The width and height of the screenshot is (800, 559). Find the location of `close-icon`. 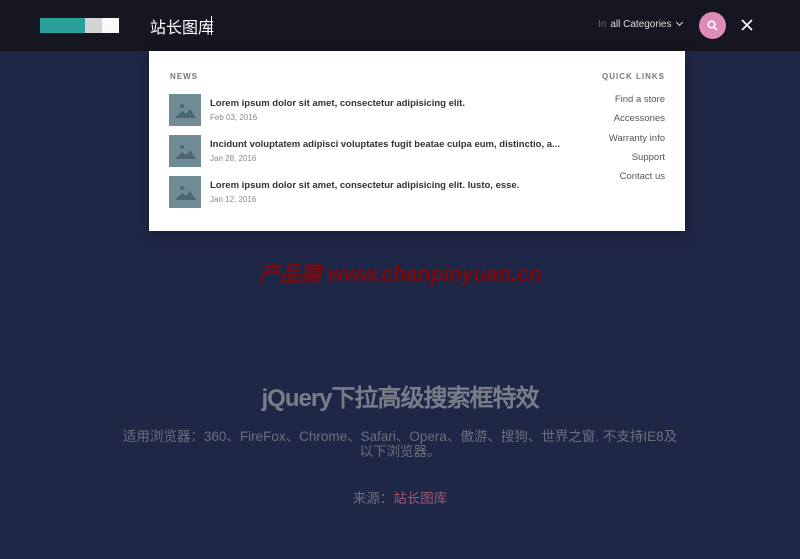

close-icon is located at coordinates (747, 25).